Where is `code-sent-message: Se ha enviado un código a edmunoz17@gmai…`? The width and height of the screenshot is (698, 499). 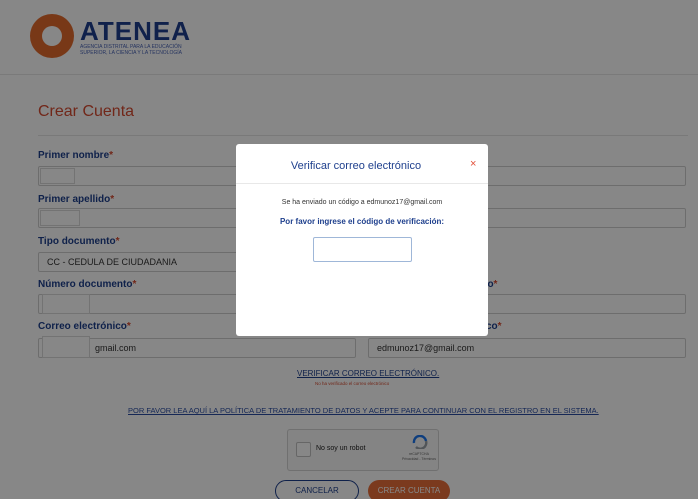
code-sent-message: Se ha enviado un código a edmunoz17@gmai… is located at coordinates (362, 202).